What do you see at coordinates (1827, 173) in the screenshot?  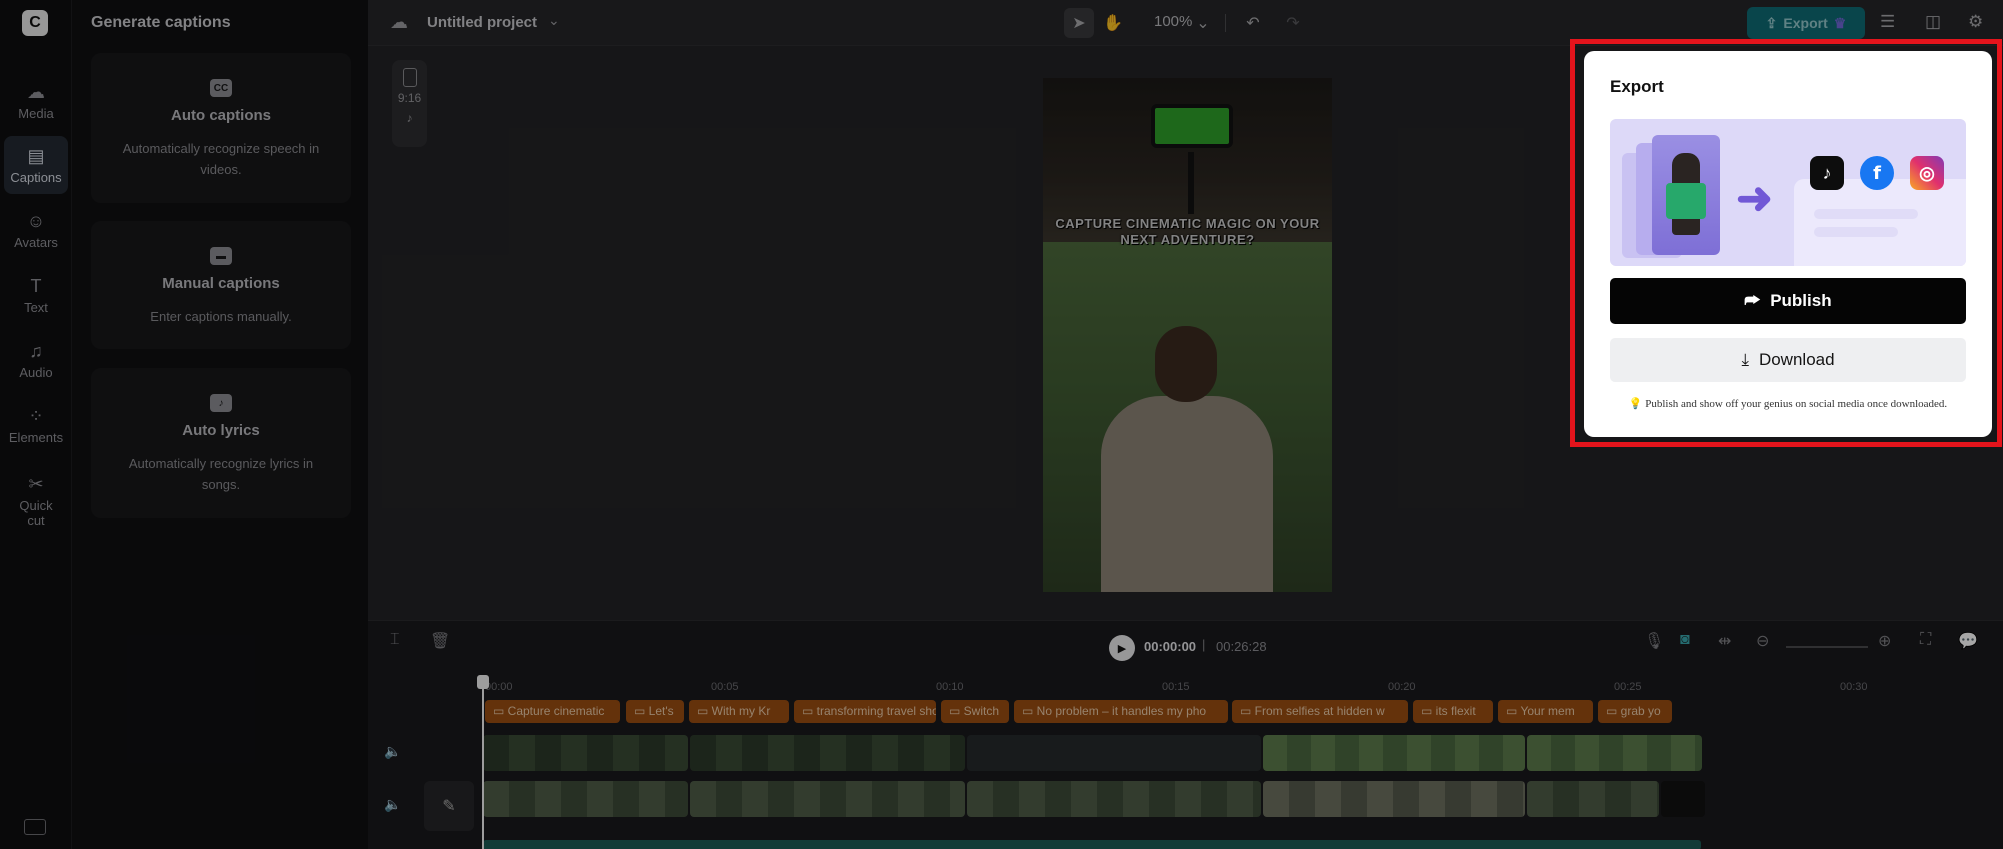 I see `tiktok-icon: ♪` at bounding box center [1827, 173].